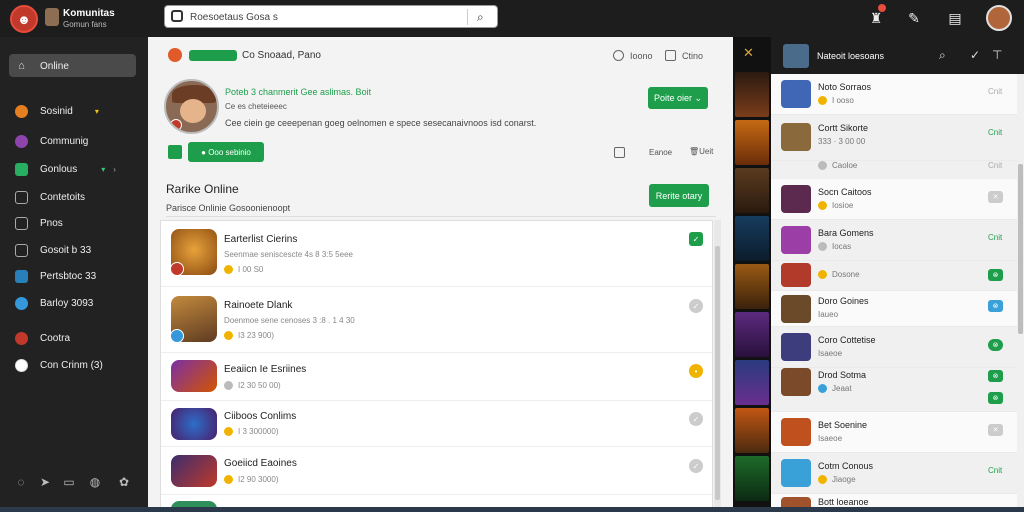 The height and width of the screenshot is (512, 1024). Describe the element at coordinates (57, 111) in the screenshot. I see `sidebar-item-sosinid: Sosinid ▾` at that location.